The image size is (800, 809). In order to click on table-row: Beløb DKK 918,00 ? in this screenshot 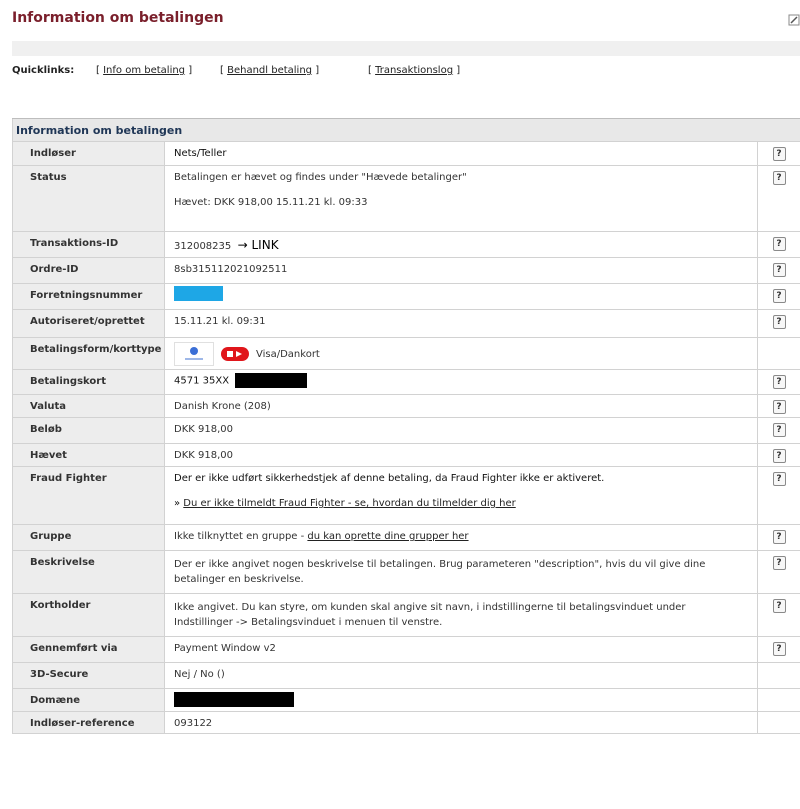, I will do `click(406, 430)`.